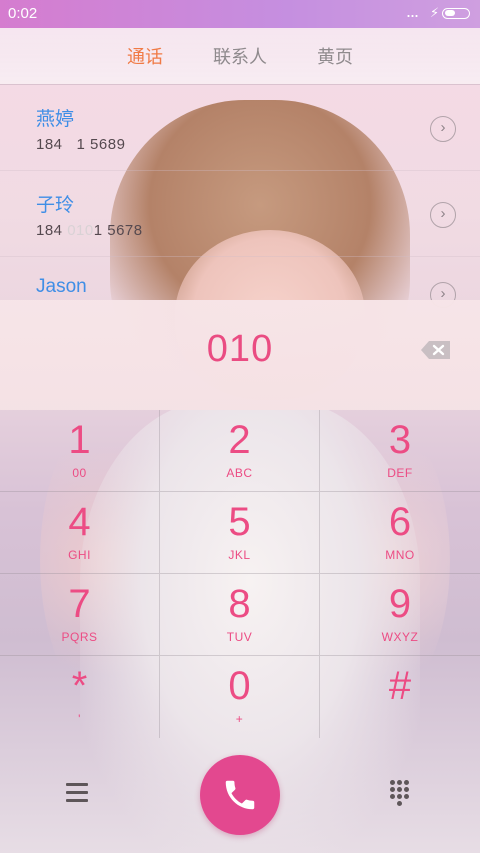 This screenshot has height=853, width=480. I want to click on number-display: 010, so click(240, 355).